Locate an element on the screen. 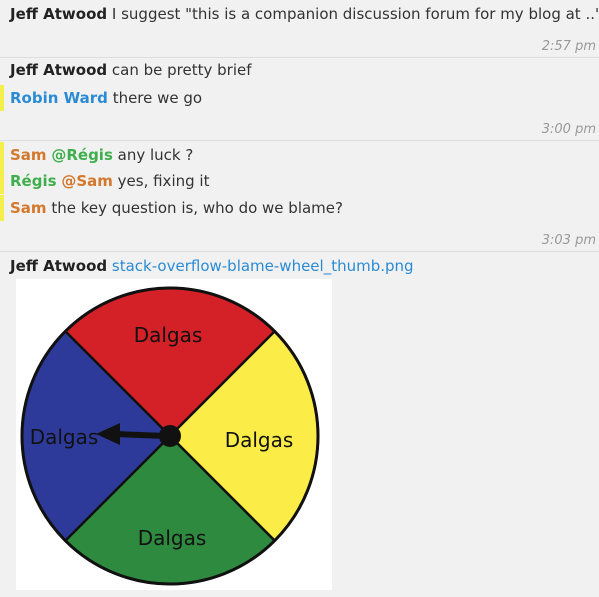 This screenshot has height=597, width=599. chat-message-highlighted: Sam @Régis any luck ? is located at coordinates (299, 155).